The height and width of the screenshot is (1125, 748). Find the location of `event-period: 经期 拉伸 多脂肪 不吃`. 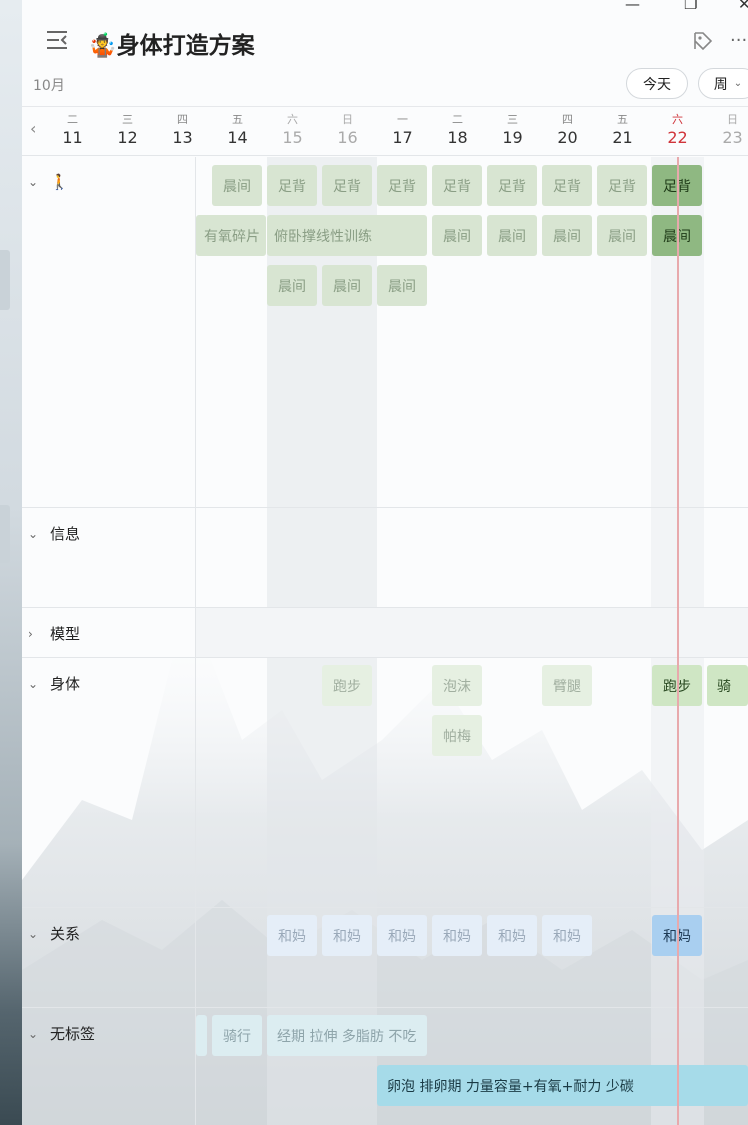

event-period: 经期 拉伸 多脂肪 不吃 is located at coordinates (347, 1035).